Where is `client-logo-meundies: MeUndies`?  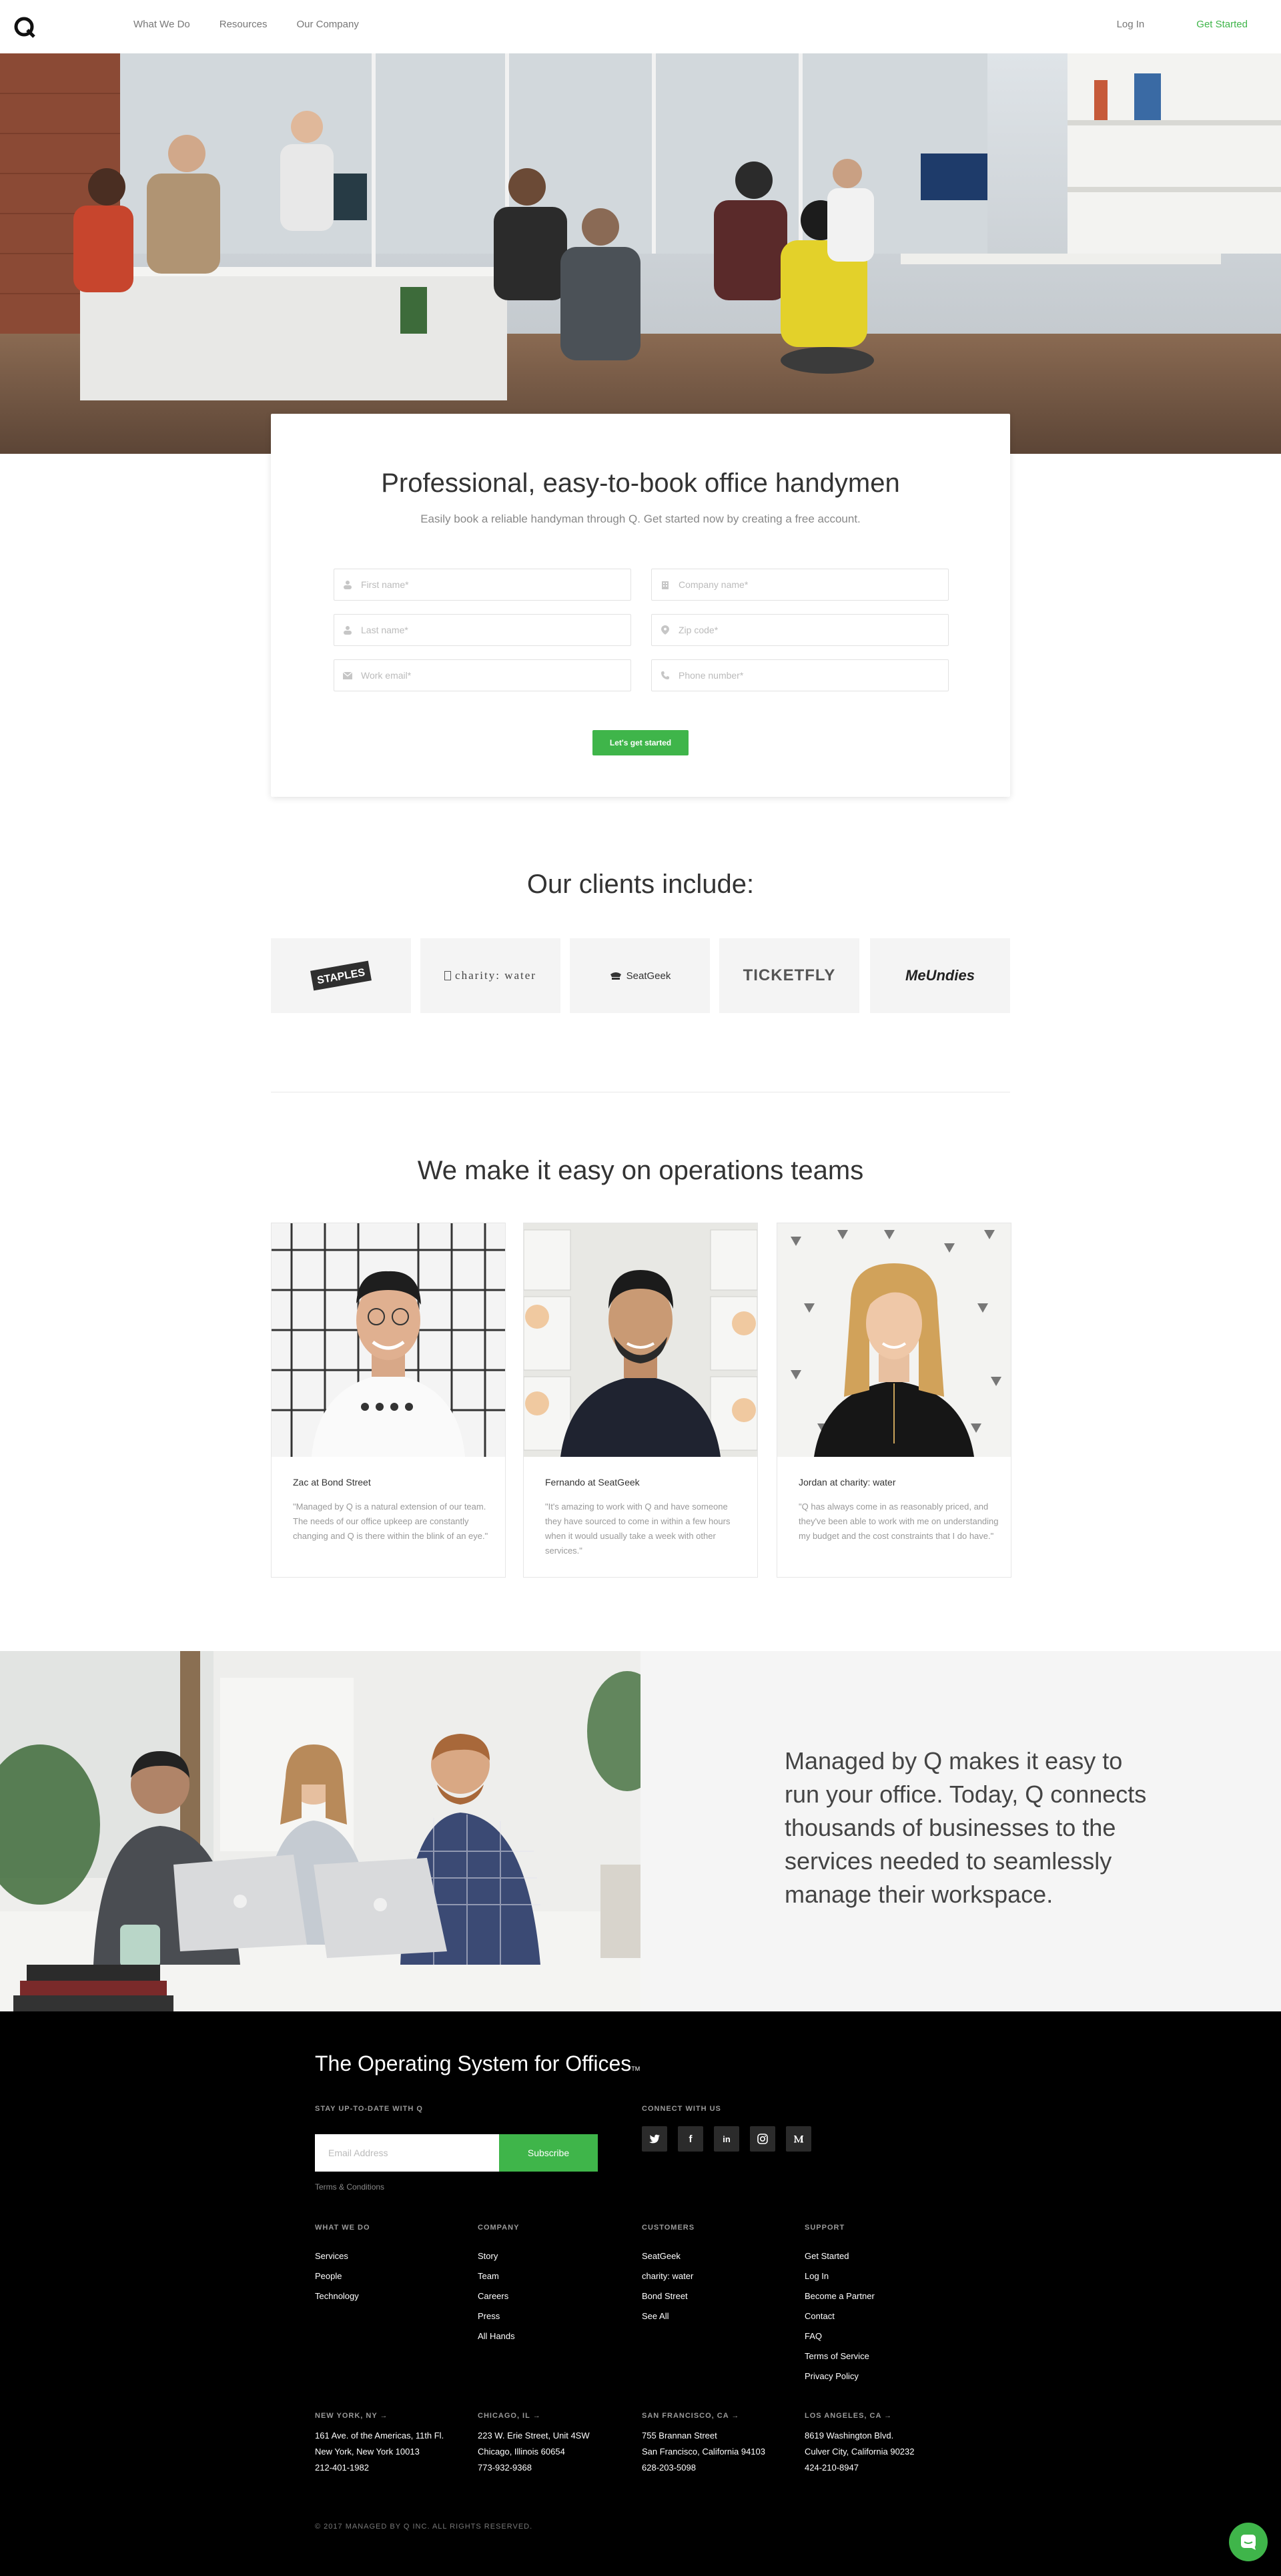 client-logo-meundies: MeUndies is located at coordinates (940, 976).